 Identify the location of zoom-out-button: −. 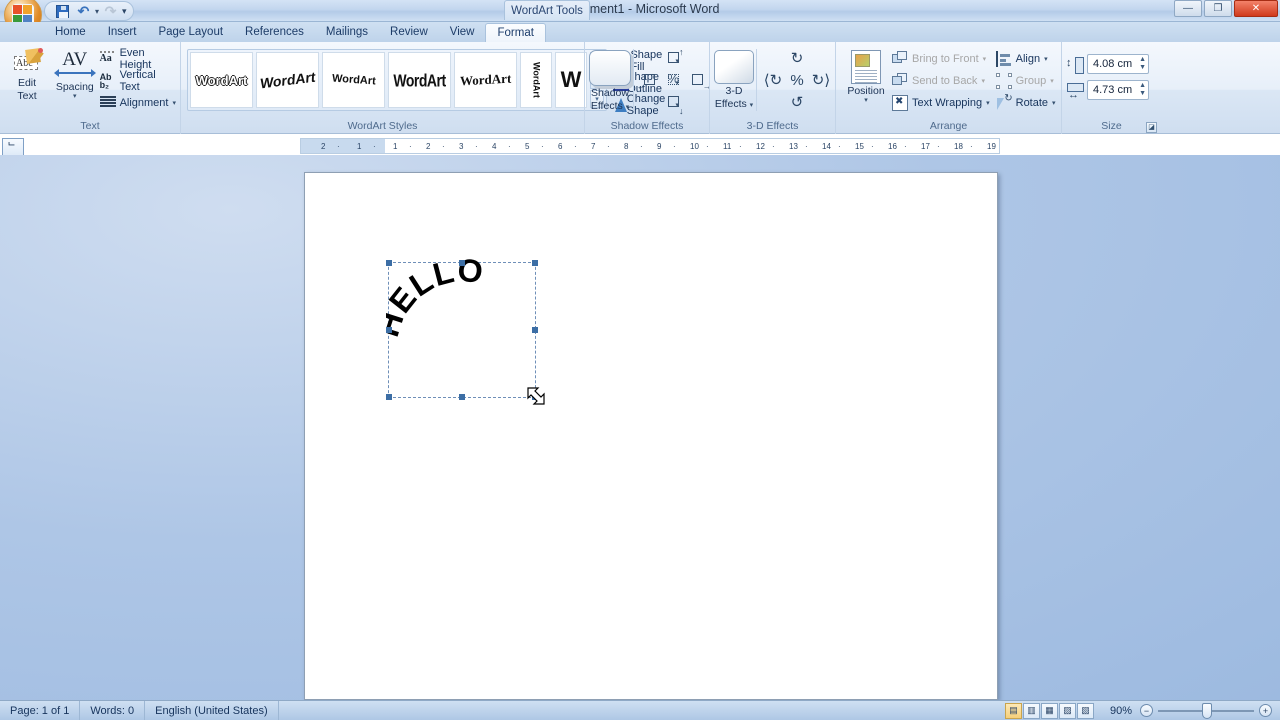
(1146, 710).